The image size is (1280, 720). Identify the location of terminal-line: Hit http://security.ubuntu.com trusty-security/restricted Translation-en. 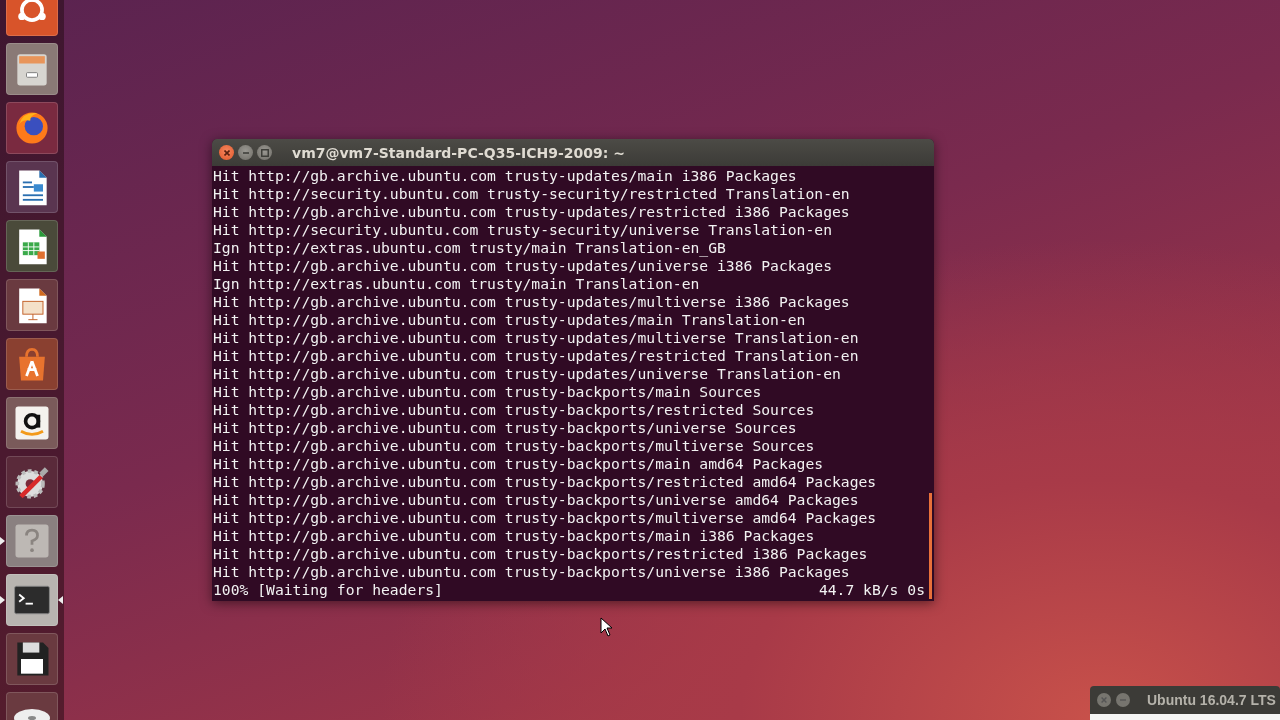
(532, 194).